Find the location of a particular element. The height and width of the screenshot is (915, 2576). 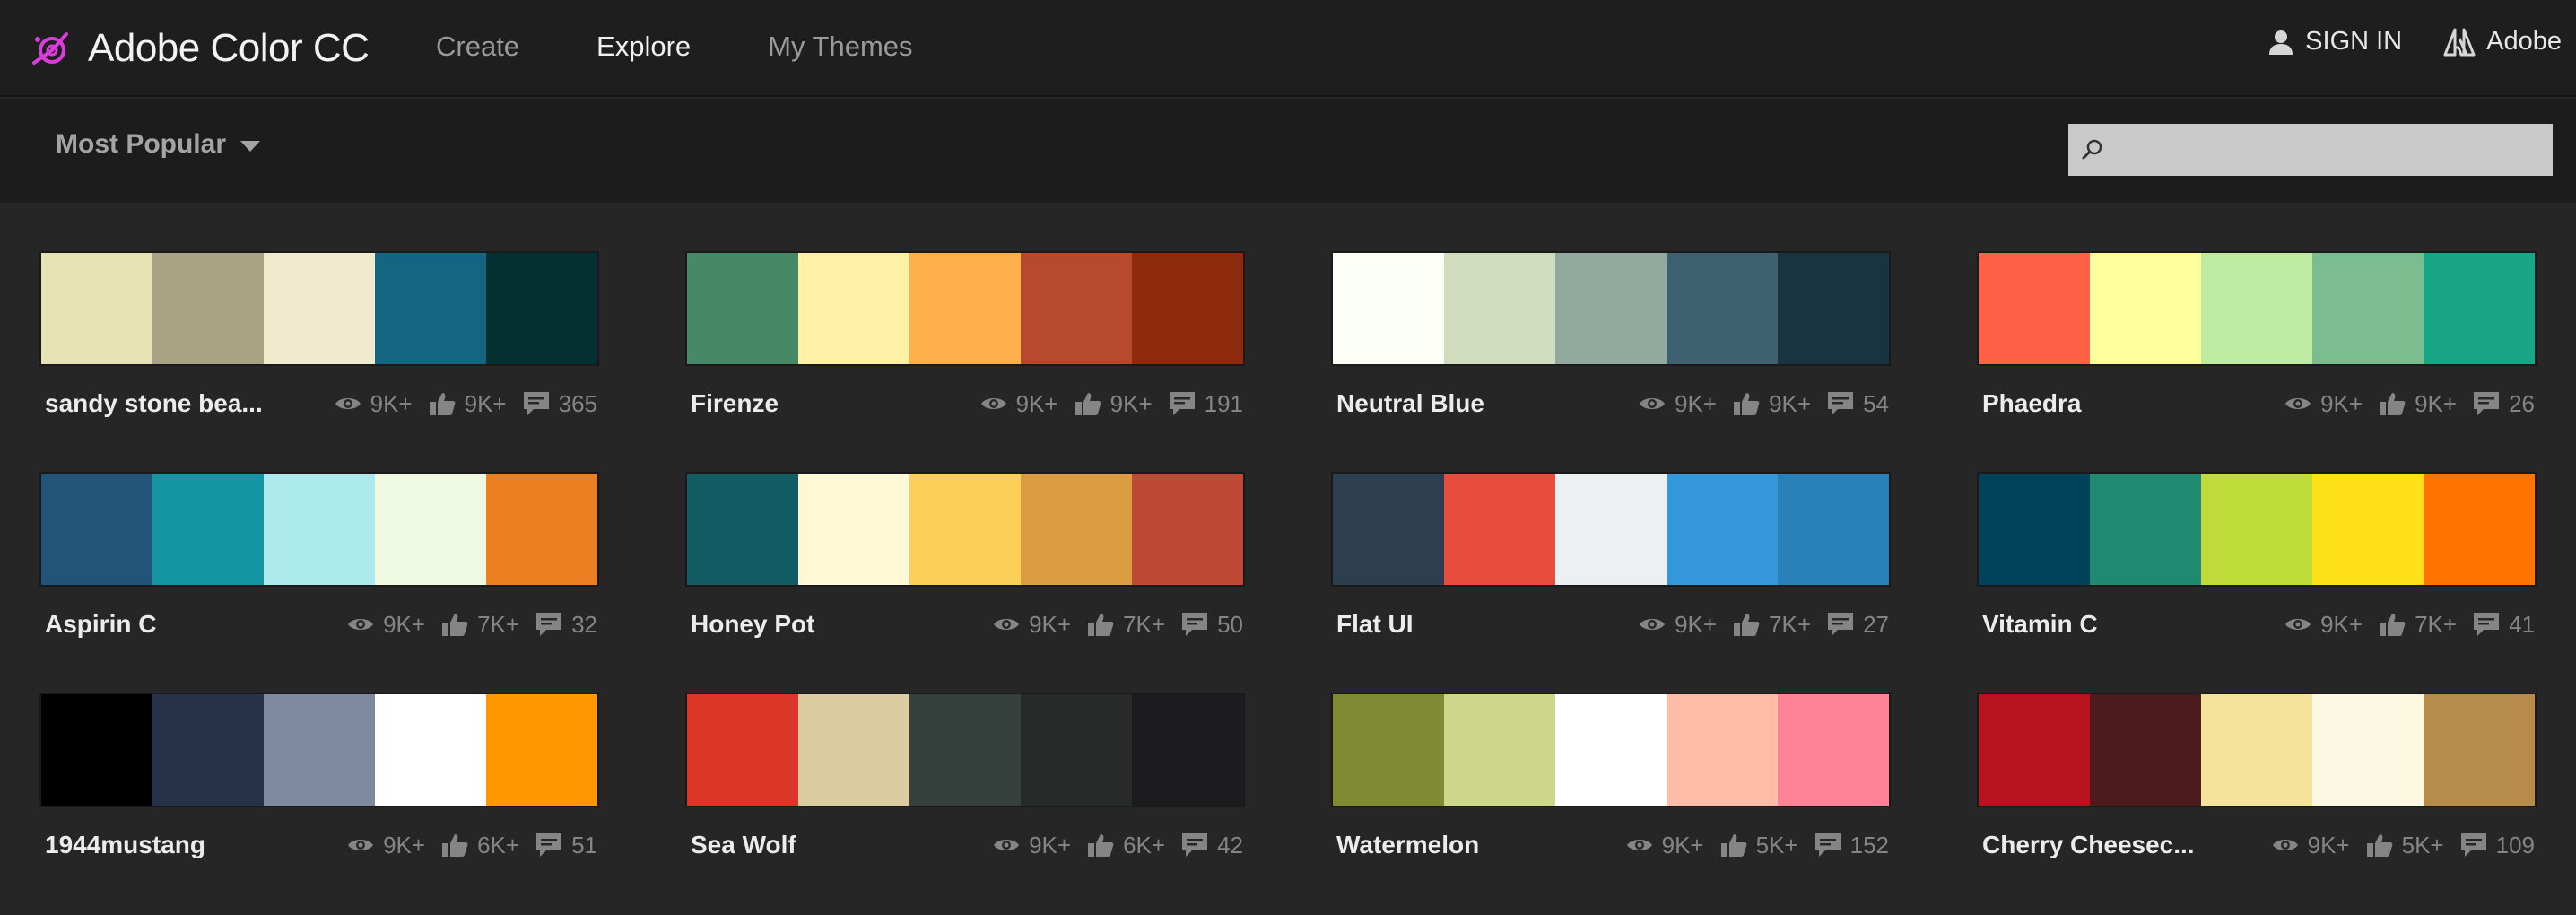

comments-stat: 191 is located at coordinates (1206, 404).